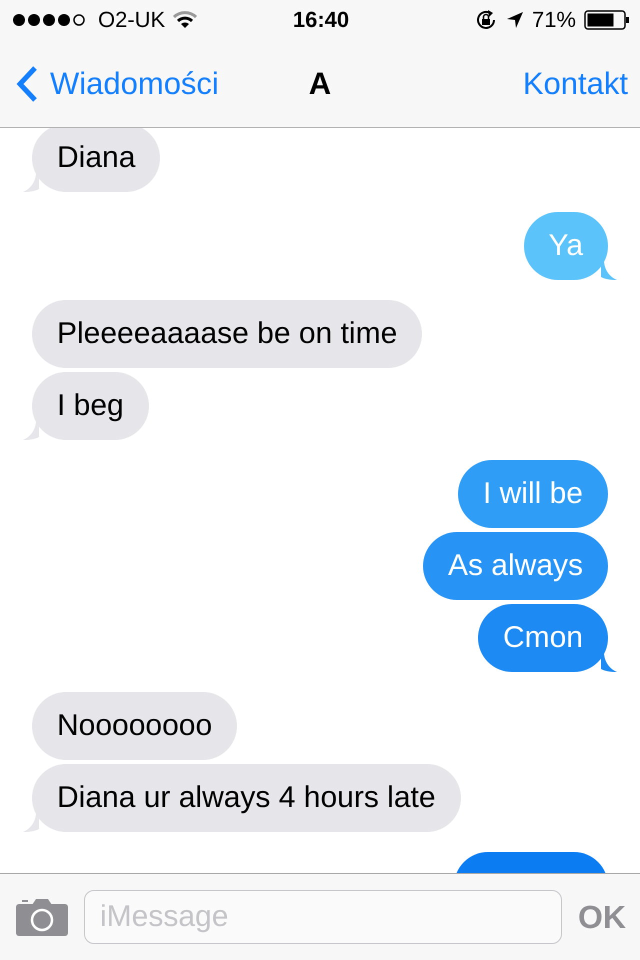  Describe the element at coordinates (602, 917) in the screenshot. I see `send-button: OK` at that location.